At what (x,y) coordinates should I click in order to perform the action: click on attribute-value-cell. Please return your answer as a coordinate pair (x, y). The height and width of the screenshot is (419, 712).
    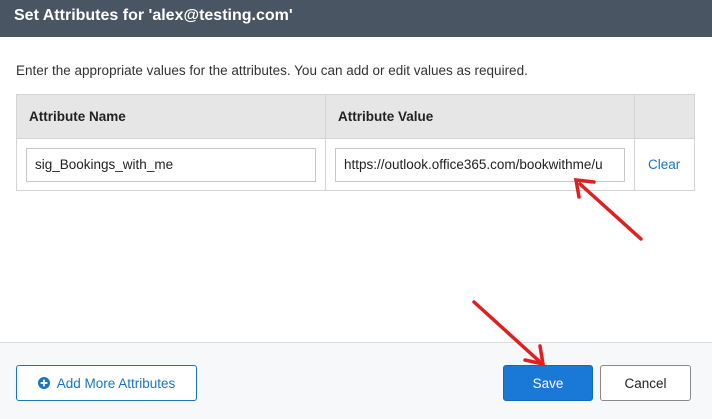
    Looking at the image, I should click on (480, 164).